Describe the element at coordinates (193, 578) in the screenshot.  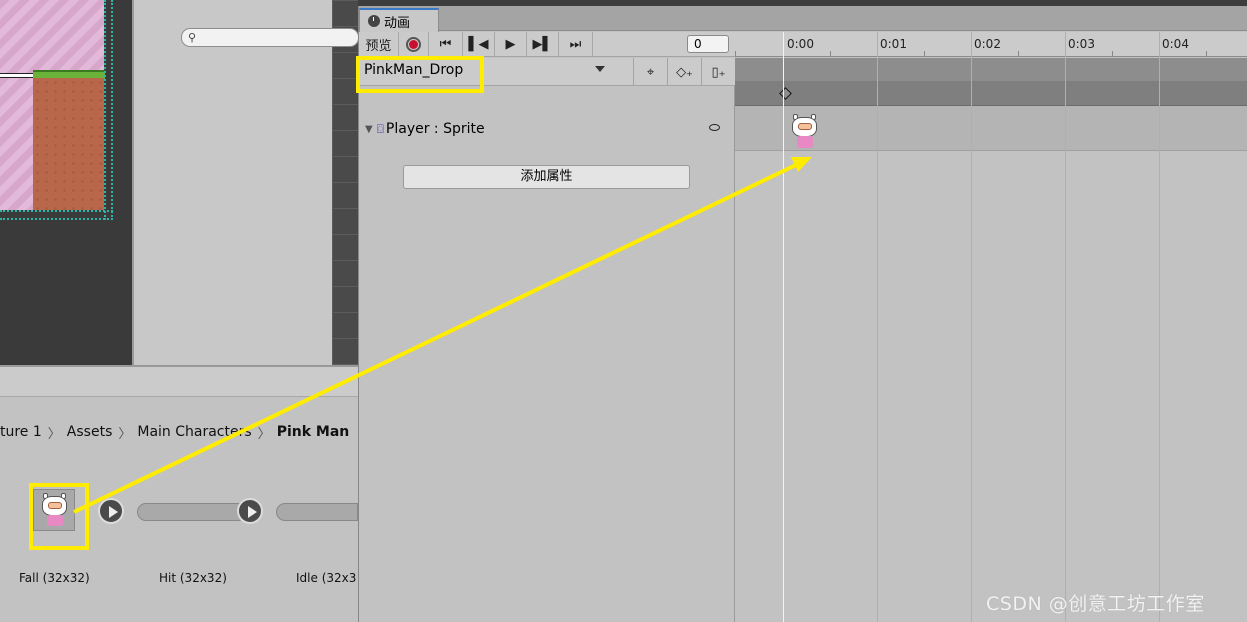
I see `asset-label: Hit (32x32)` at that location.